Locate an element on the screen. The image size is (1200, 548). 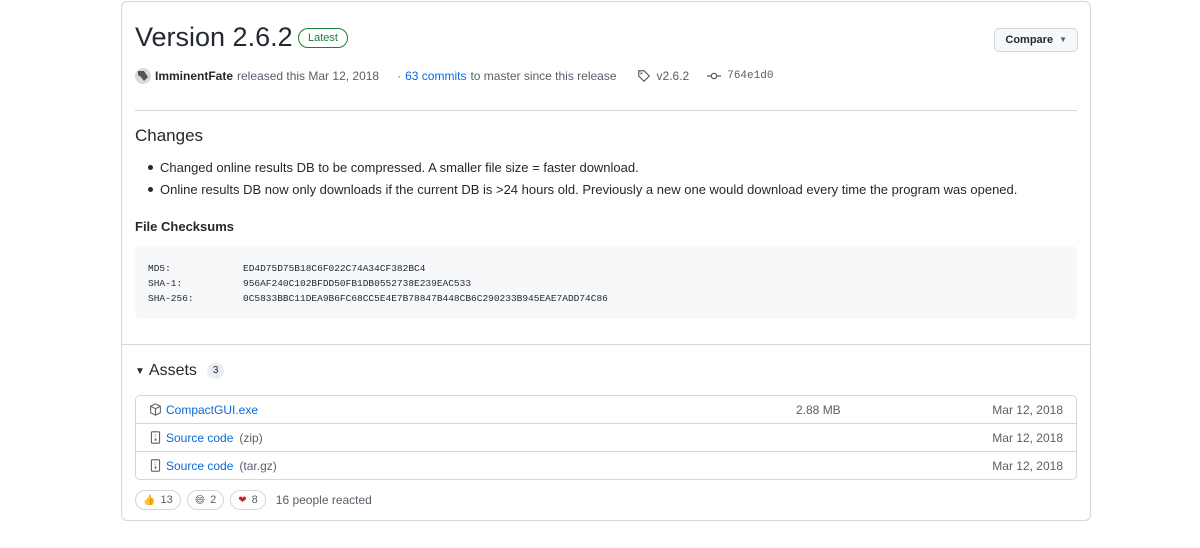
asset-link-source-targz: Source code is located at coordinates (199, 466).